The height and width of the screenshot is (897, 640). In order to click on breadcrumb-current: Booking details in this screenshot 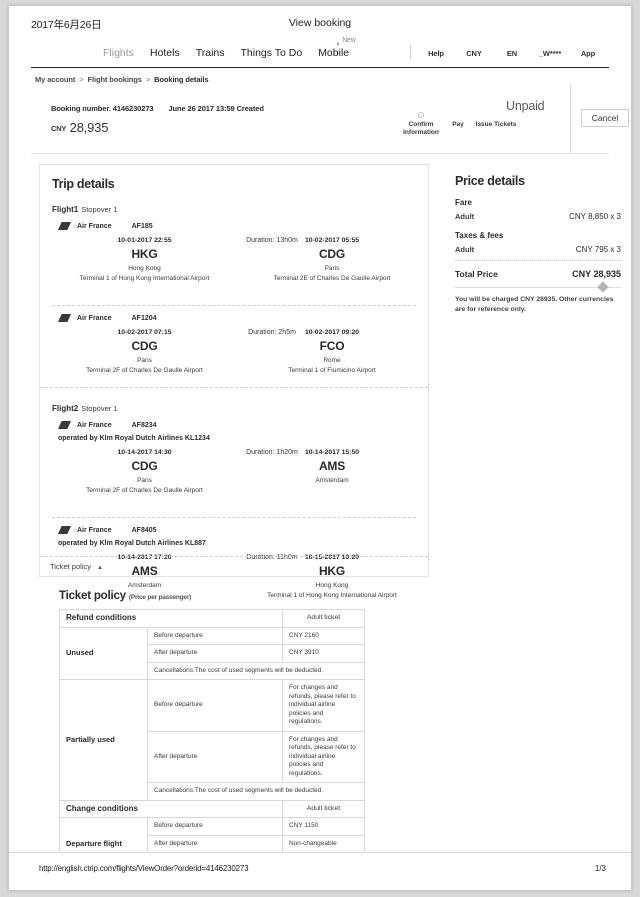, I will do `click(181, 79)`.